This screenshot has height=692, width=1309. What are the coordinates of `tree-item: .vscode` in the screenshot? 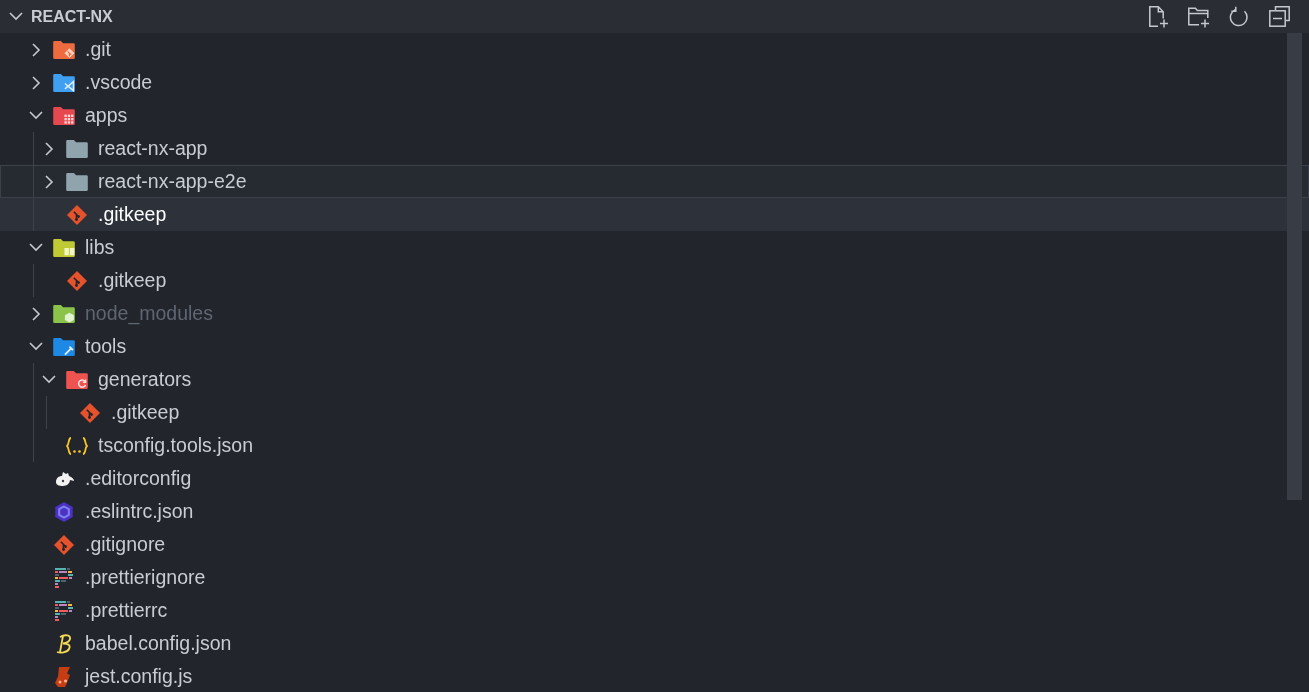 It's located at (654, 82).